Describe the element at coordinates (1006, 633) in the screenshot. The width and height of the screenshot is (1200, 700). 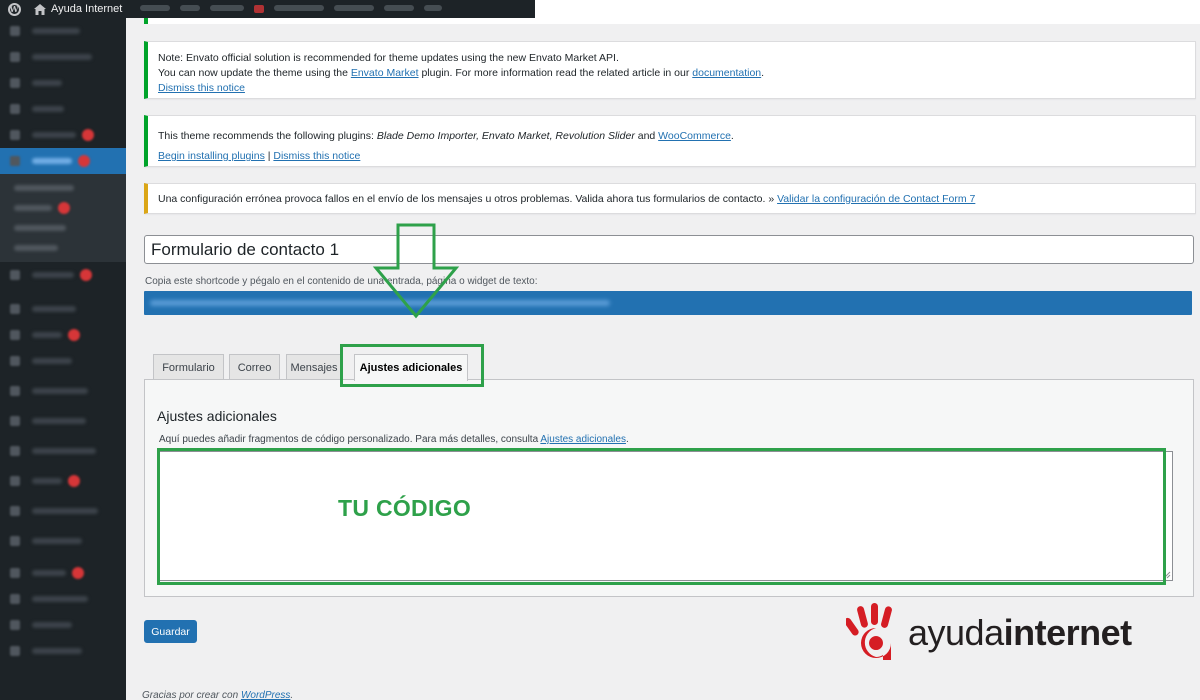
I see `ayudainternet-logo: ayudainternet` at that location.